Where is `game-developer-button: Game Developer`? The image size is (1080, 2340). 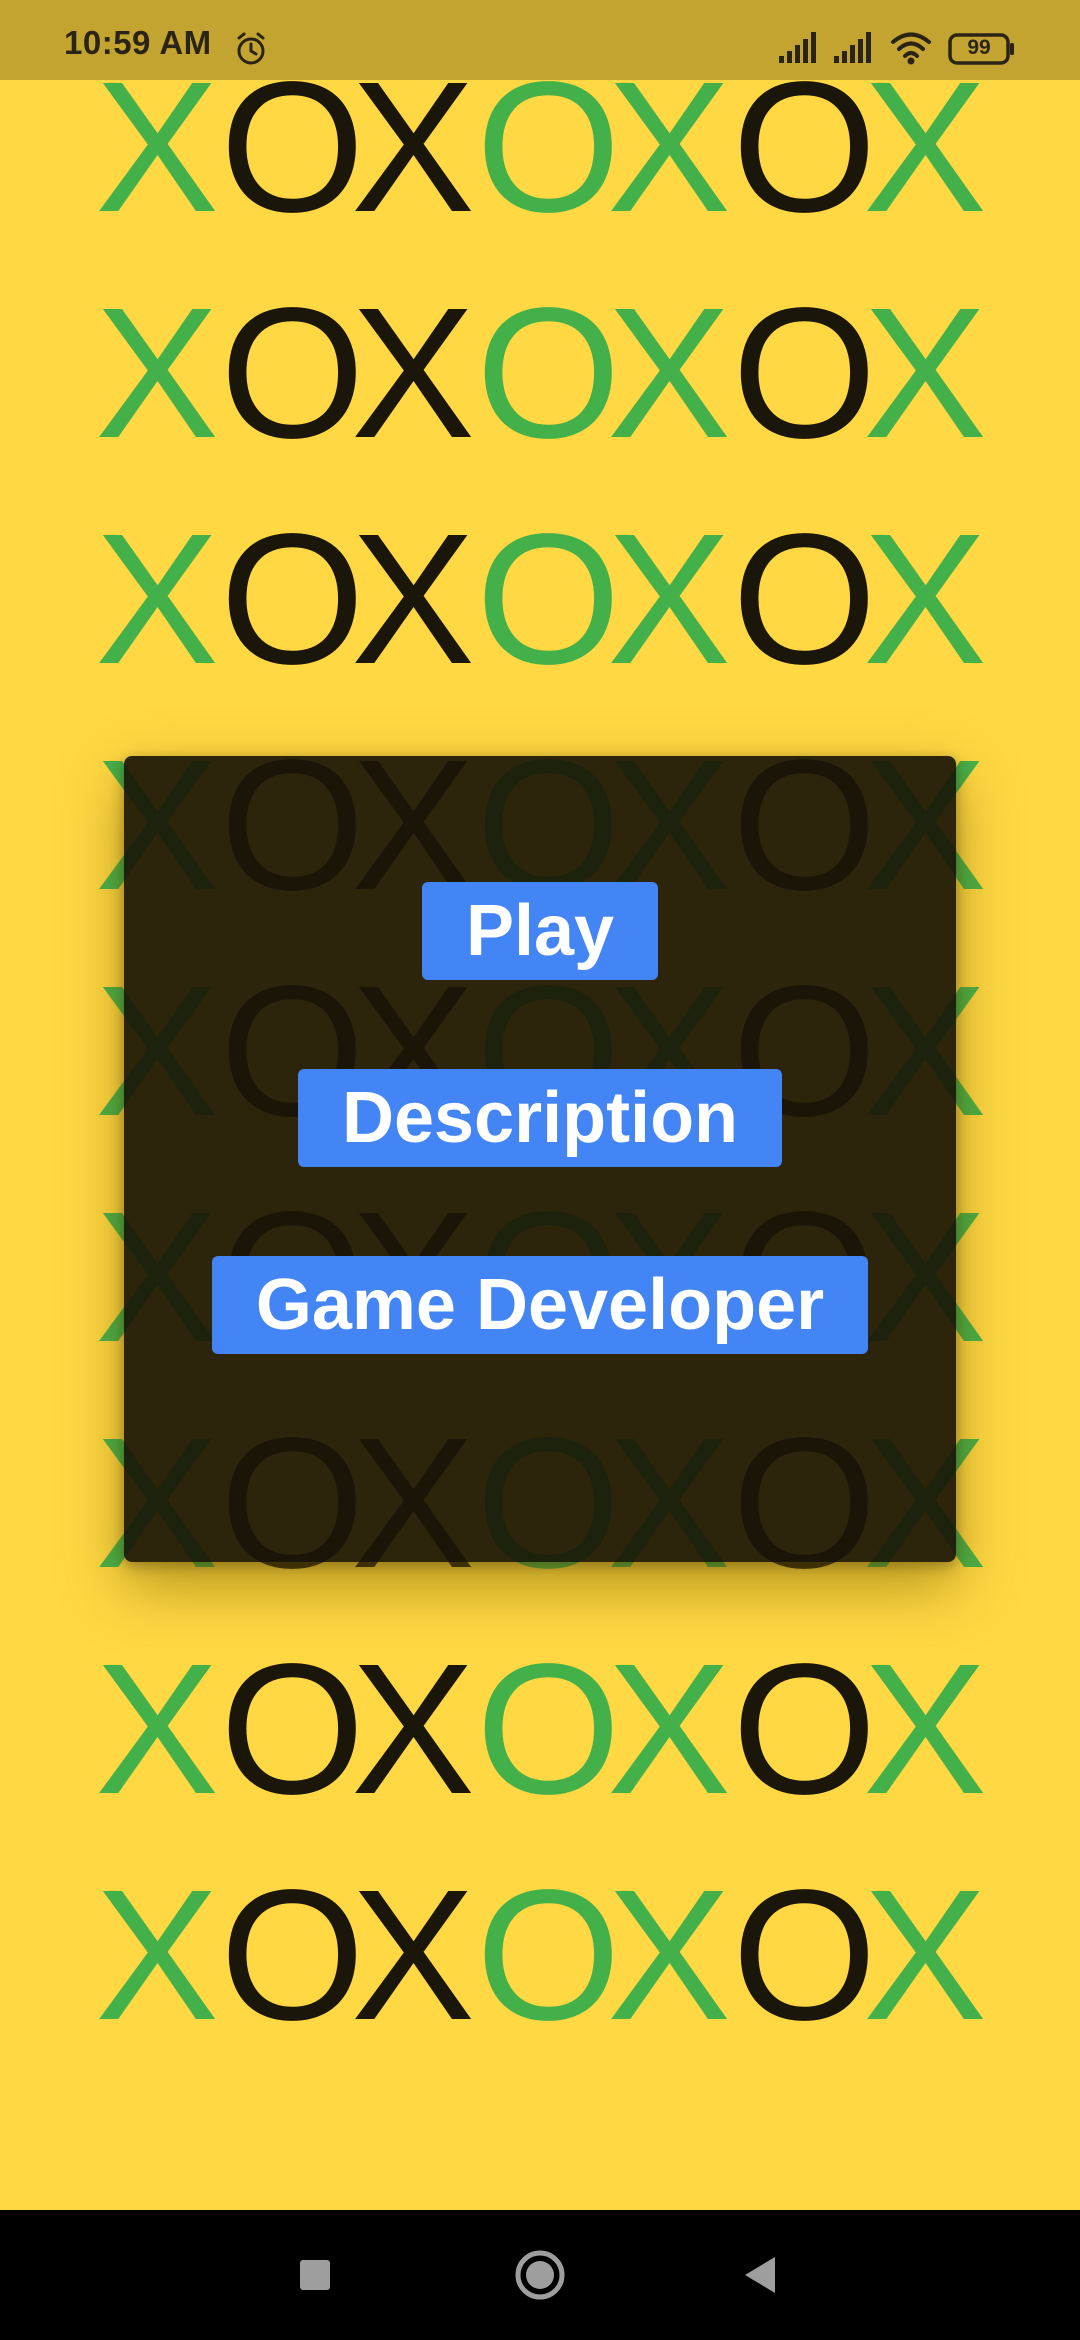
game-developer-button: Game Developer is located at coordinates (540, 1305).